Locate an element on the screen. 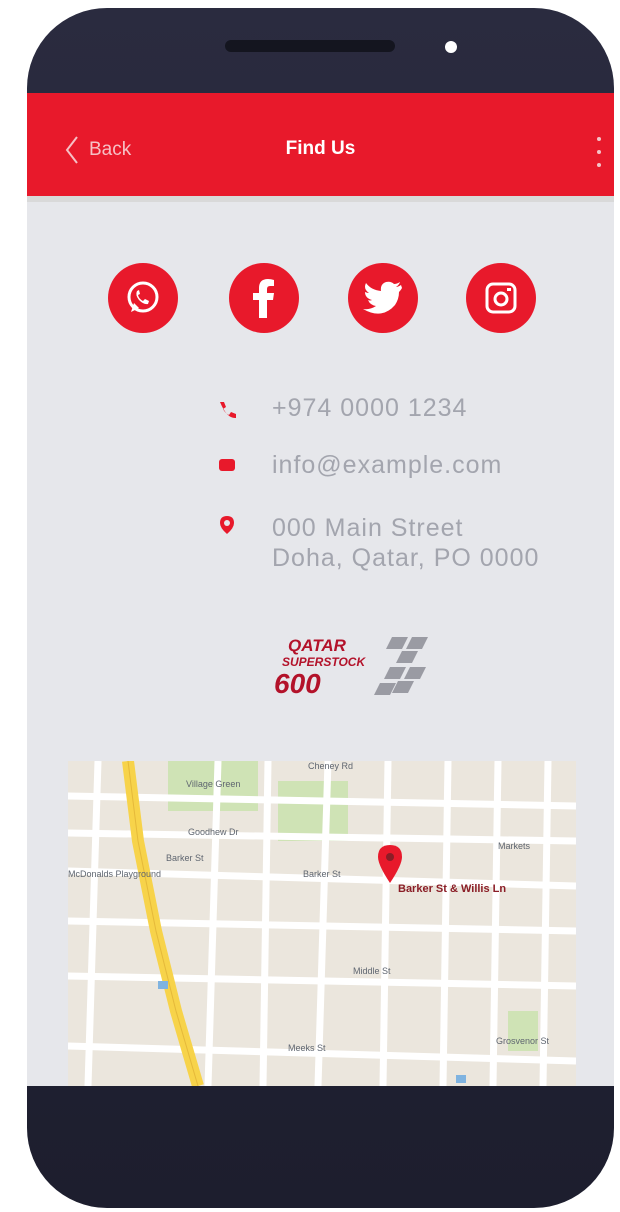  instagram-icon is located at coordinates (501, 298).